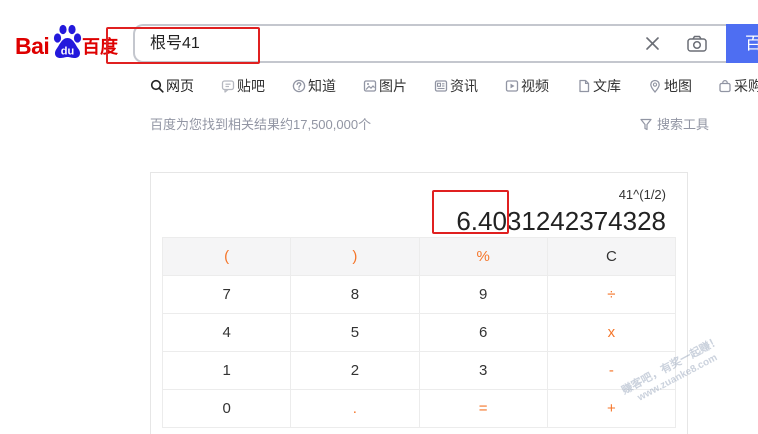 The image size is (758, 434). Describe the element at coordinates (228, 86) in the screenshot. I see `tieba-icon` at that location.